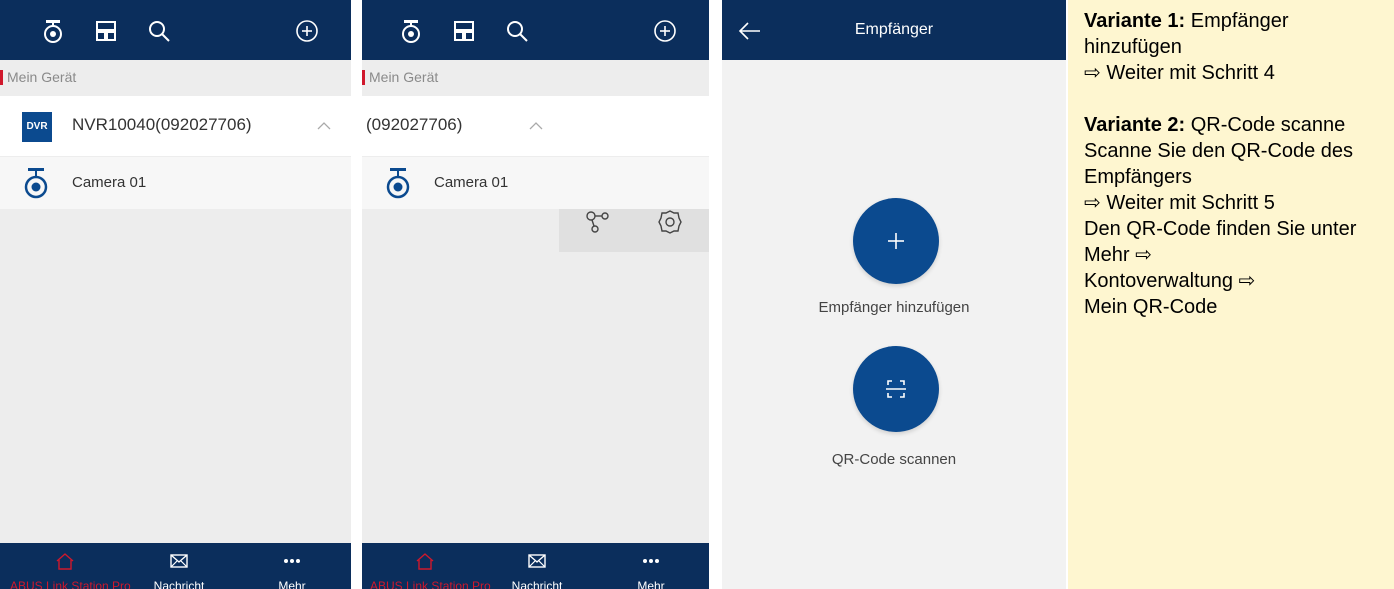  I want to click on scan-icon, so click(896, 389).